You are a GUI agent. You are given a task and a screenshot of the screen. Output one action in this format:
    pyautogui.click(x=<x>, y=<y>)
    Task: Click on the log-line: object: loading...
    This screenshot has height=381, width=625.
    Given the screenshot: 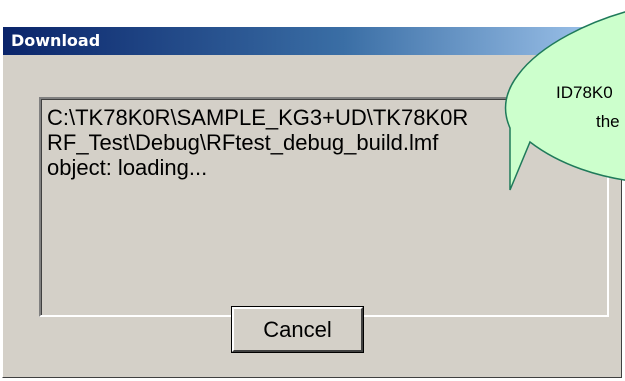 What is the action you would take?
    pyautogui.click(x=127, y=167)
    